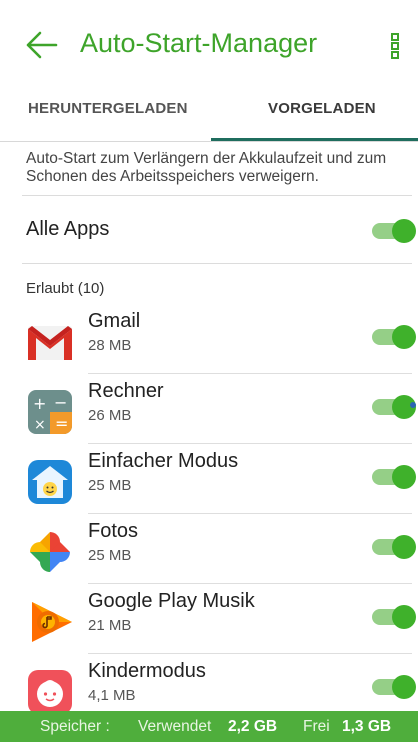 The height and width of the screenshot is (742, 418). I want to click on all-apps-label: Alle Apps, so click(68, 229).